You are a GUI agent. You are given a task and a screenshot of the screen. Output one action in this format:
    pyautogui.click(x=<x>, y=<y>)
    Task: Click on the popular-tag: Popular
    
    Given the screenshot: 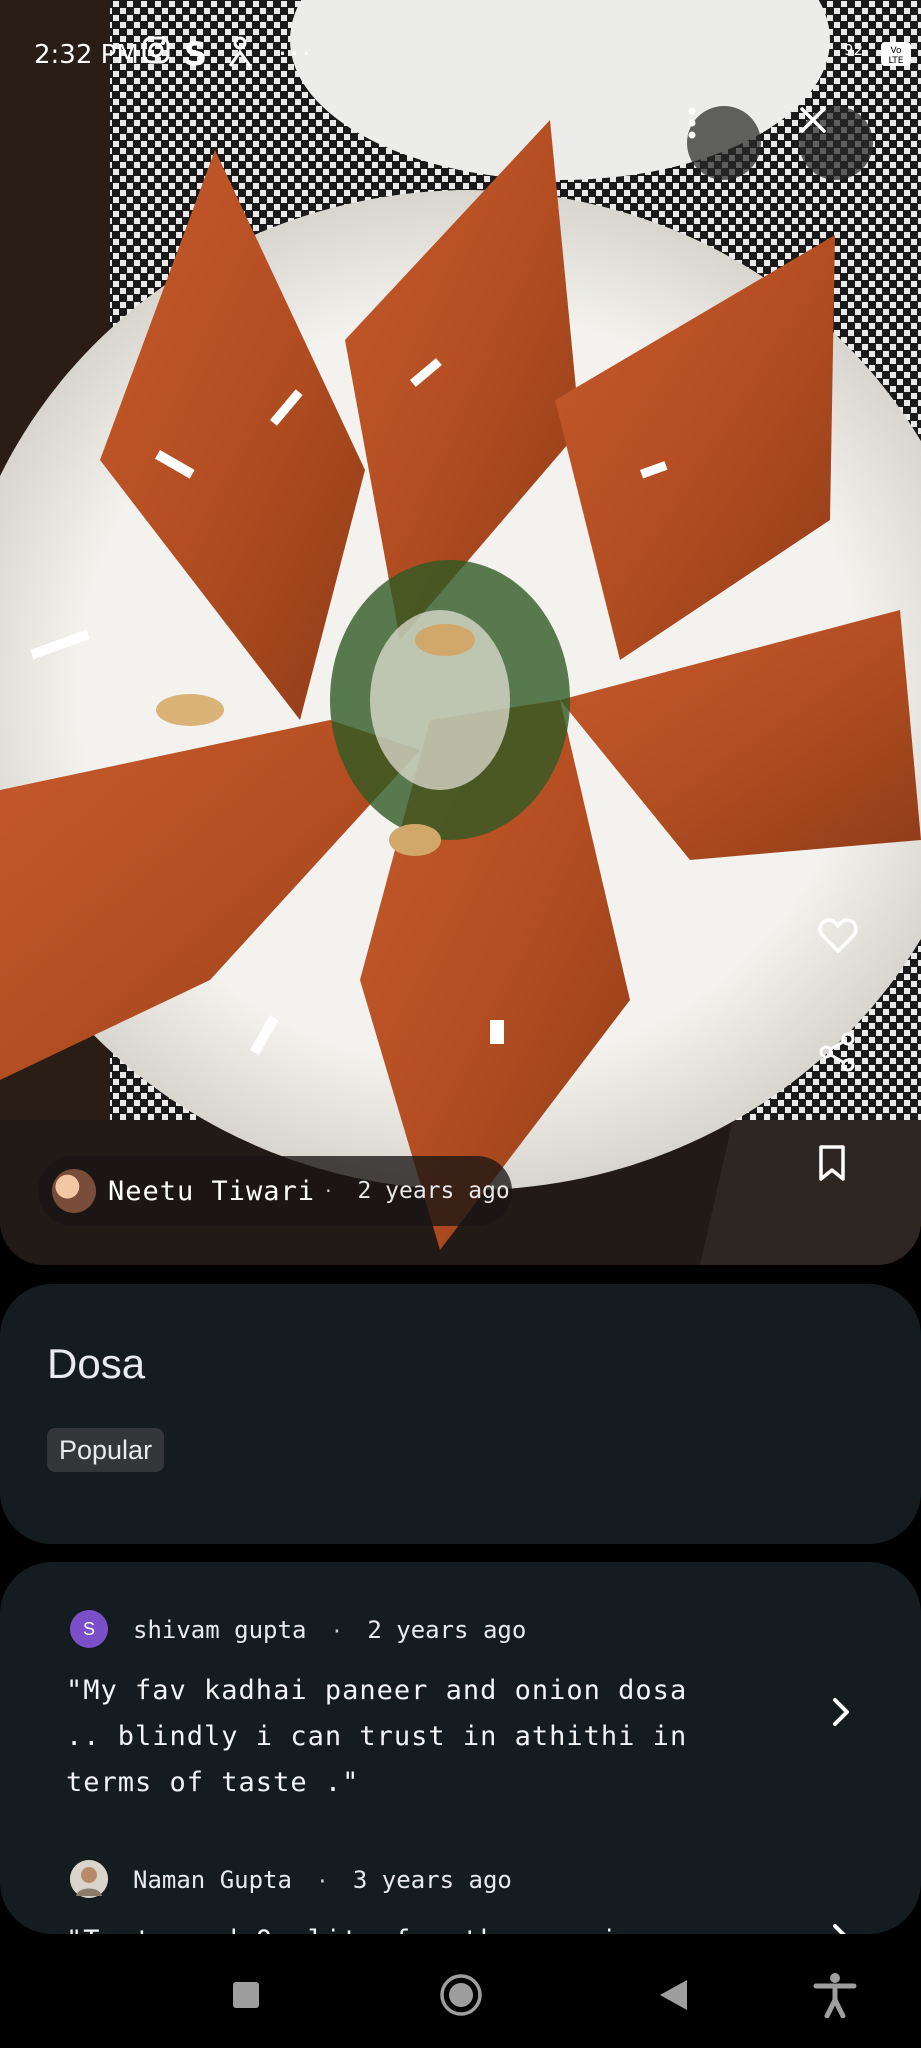 What is the action you would take?
    pyautogui.click(x=106, y=1450)
    